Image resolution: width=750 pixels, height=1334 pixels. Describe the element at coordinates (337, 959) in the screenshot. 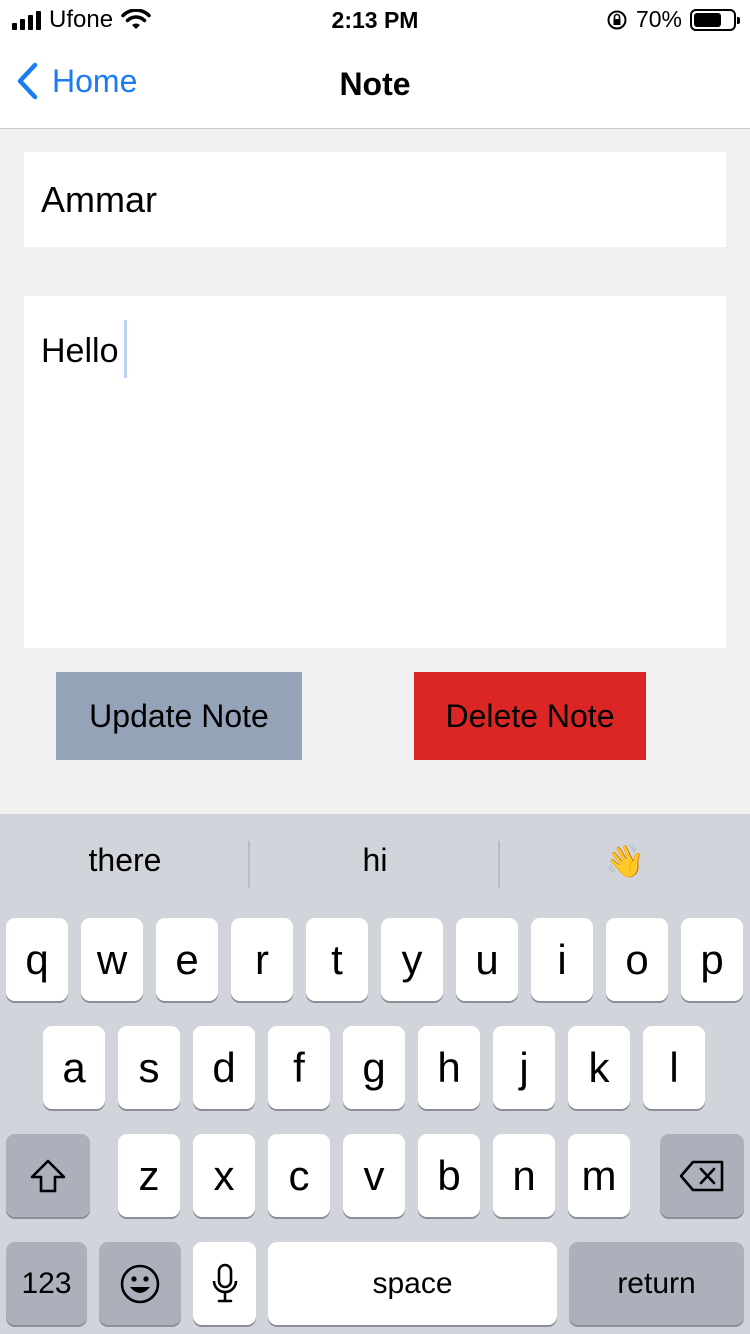

I see `key-t: t` at that location.